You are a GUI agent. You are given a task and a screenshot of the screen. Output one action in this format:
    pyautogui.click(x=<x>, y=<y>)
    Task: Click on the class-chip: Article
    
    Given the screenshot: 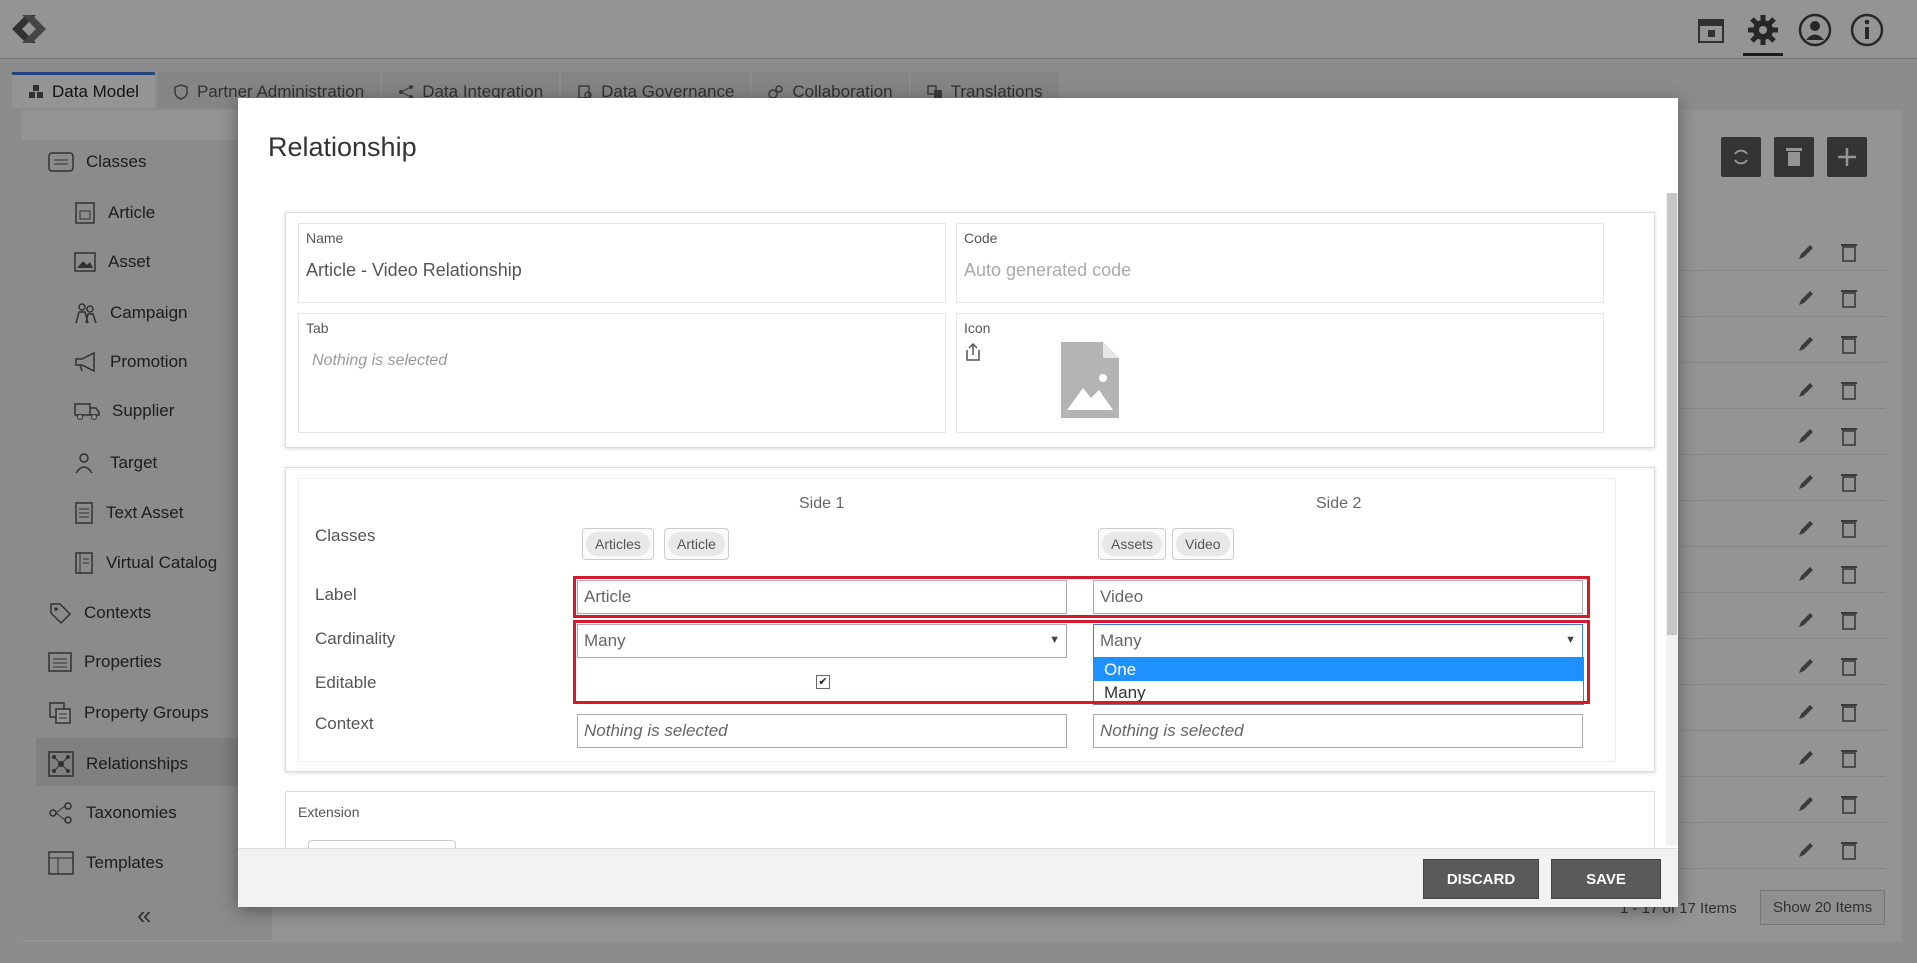 What is the action you would take?
    pyautogui.click(x=696, y=544)
    